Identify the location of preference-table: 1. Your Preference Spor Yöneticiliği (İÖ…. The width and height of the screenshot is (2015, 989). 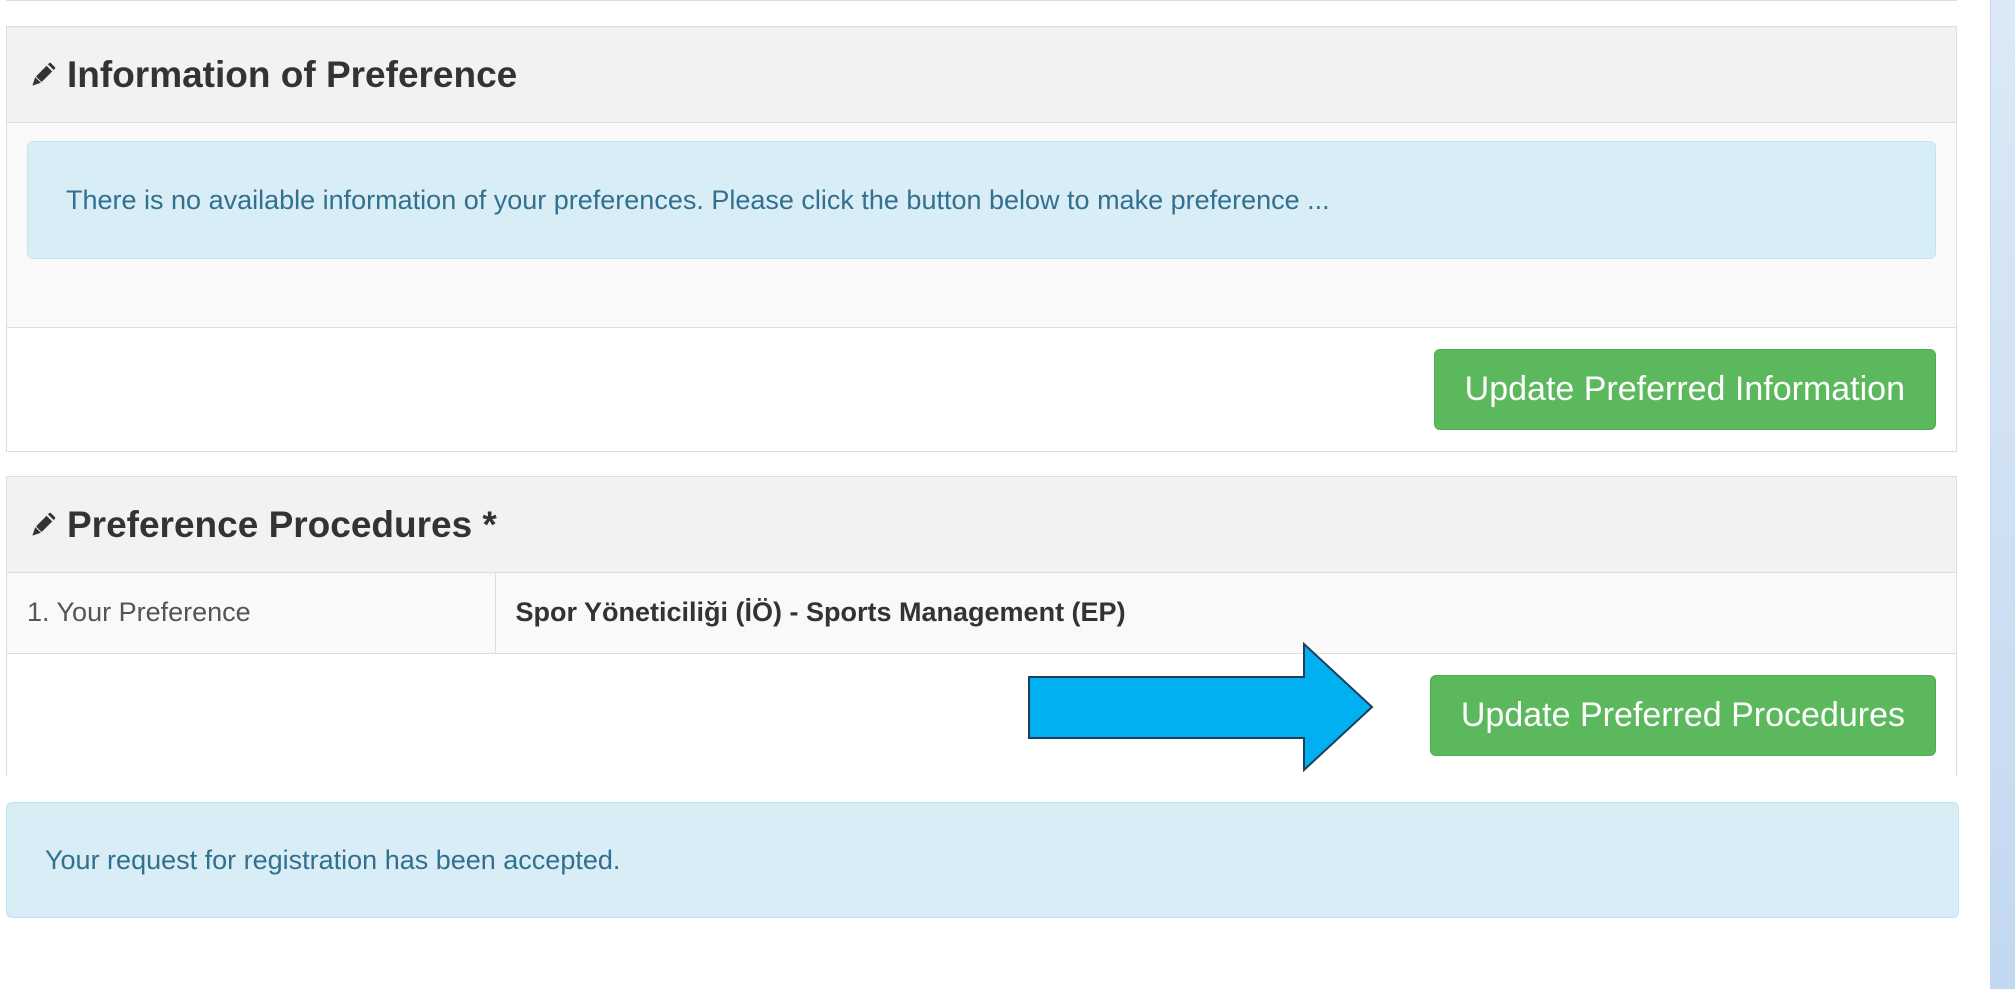
(981, 613).